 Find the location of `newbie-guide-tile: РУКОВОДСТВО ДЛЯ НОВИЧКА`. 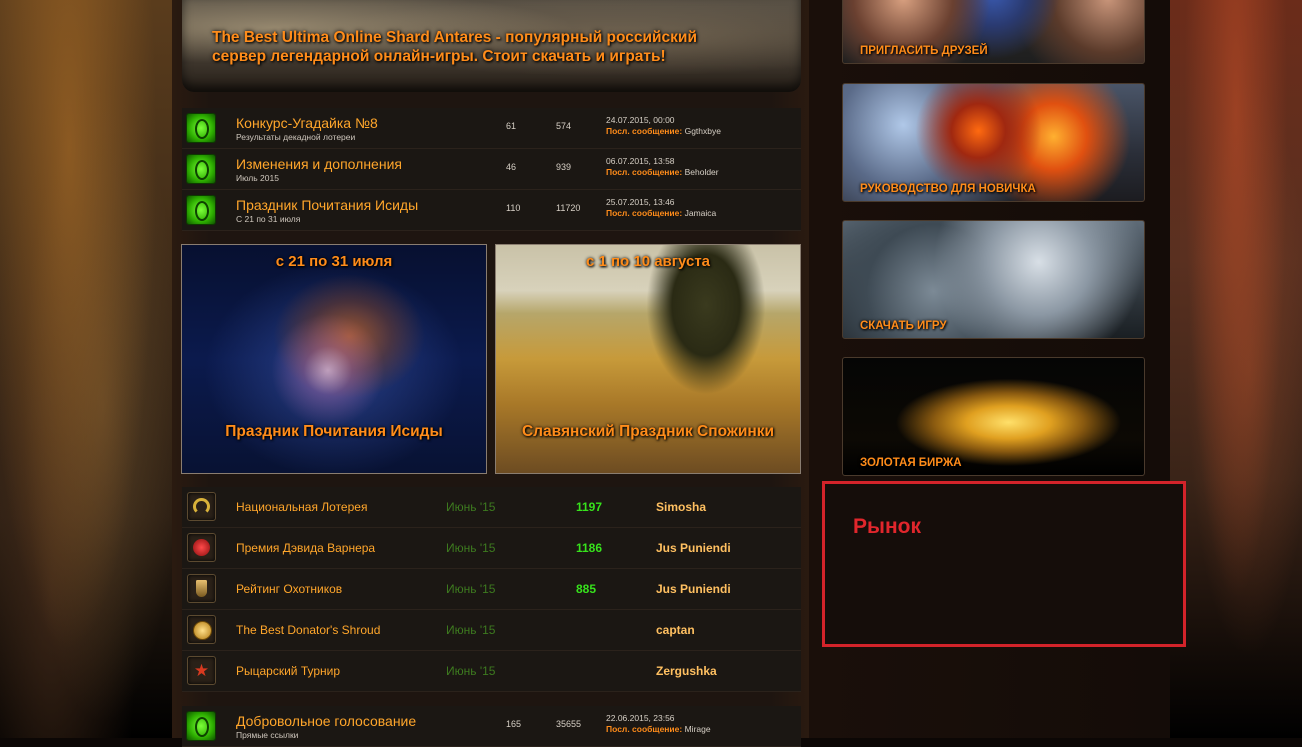

newbie-guide-tile: РУКОВОДСТВО ДЛЯ НОВИЧКА is located at coordinates (993, 142).